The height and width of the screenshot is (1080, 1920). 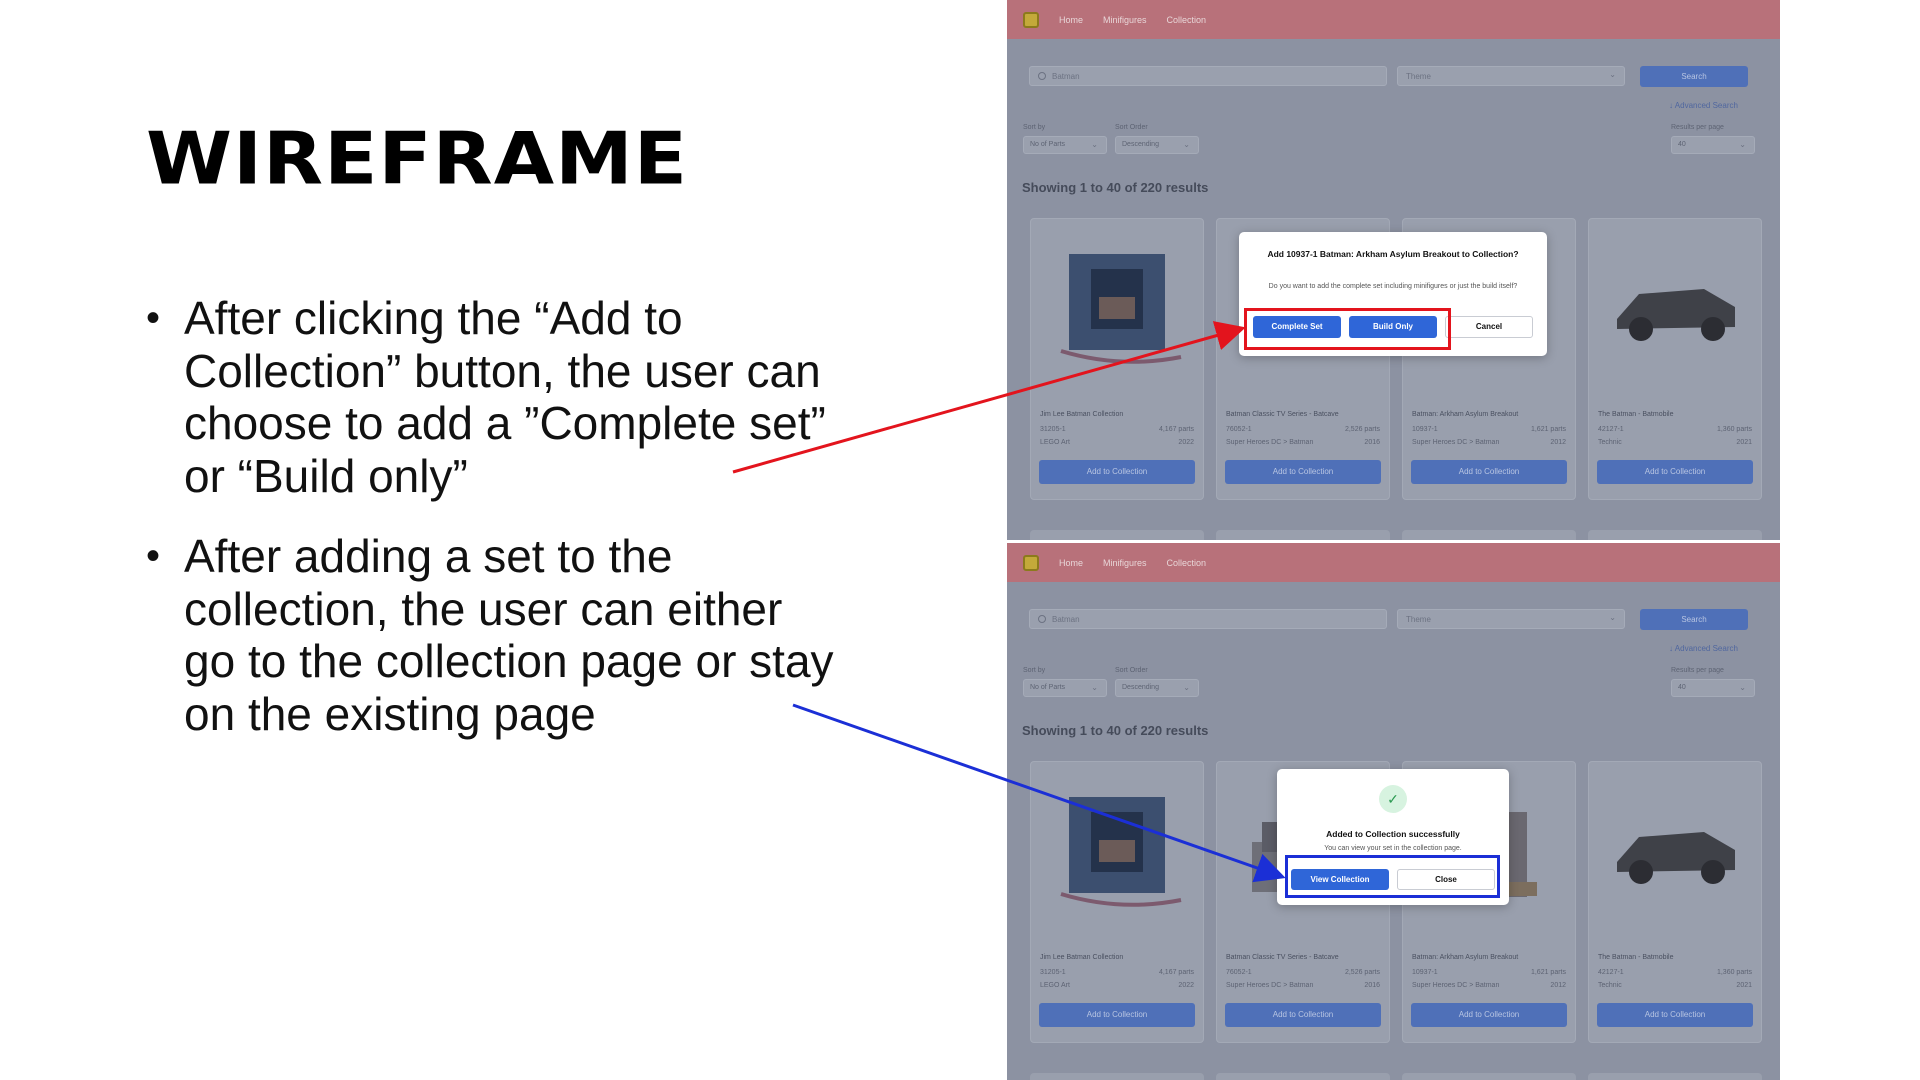 I want to click on cancel-button: Cancel, so click(x=1489, y=327).